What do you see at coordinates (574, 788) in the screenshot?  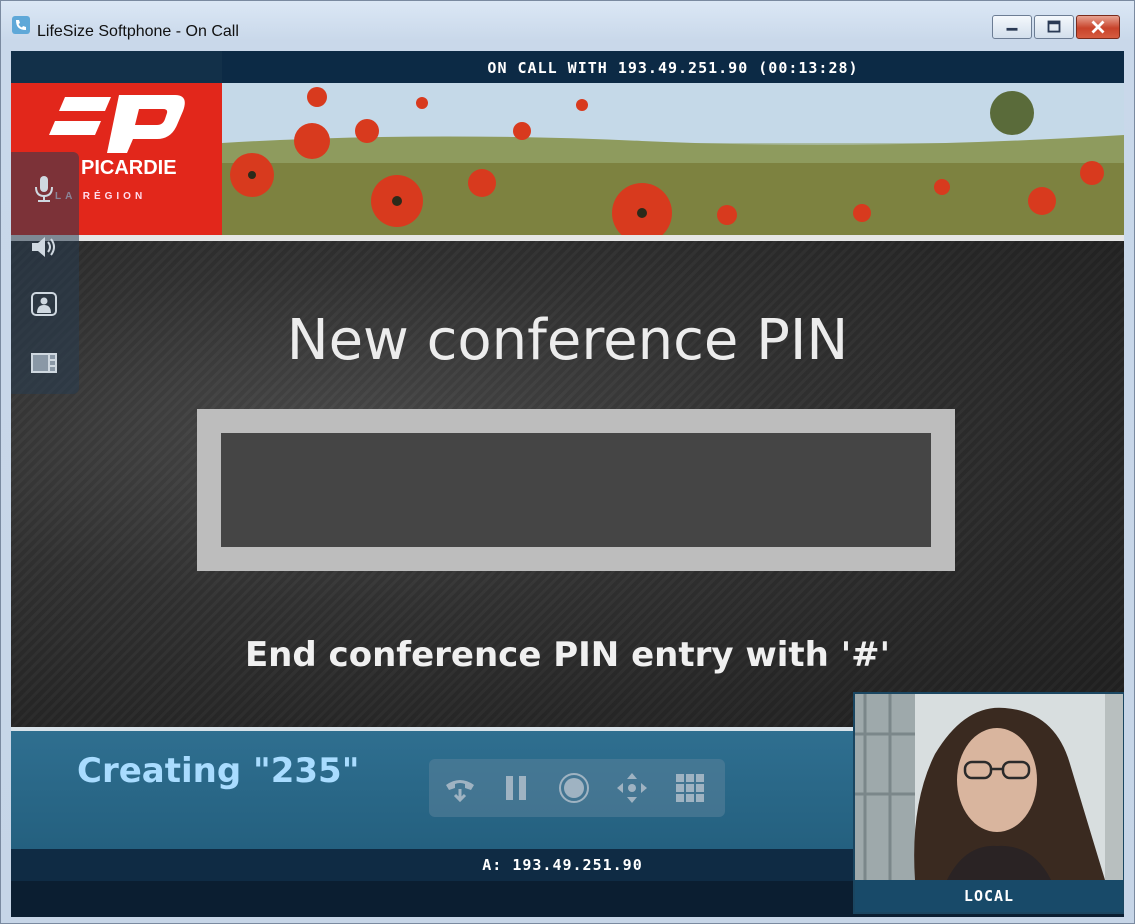 I see `record-icon` at bounding box center [574, 788].